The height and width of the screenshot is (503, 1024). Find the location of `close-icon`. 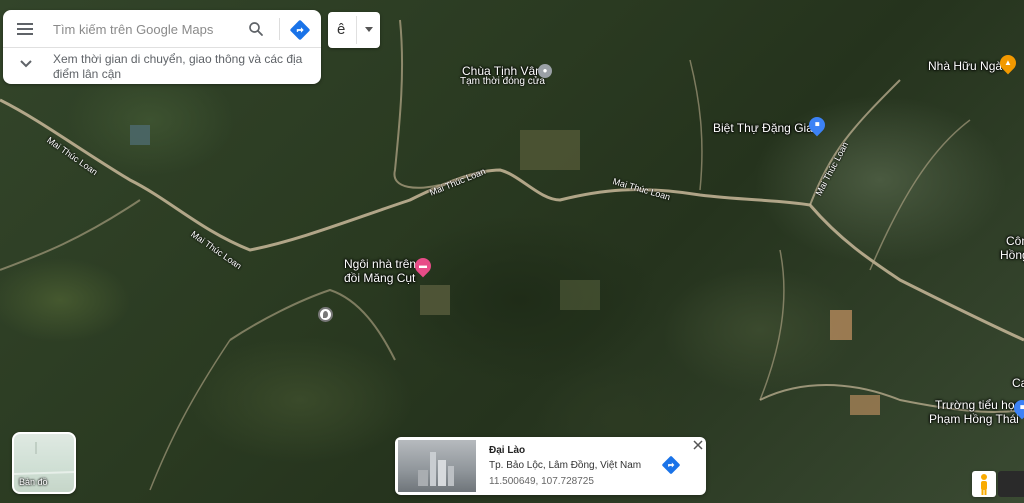

close-icon is located at coordinates (698, 445).